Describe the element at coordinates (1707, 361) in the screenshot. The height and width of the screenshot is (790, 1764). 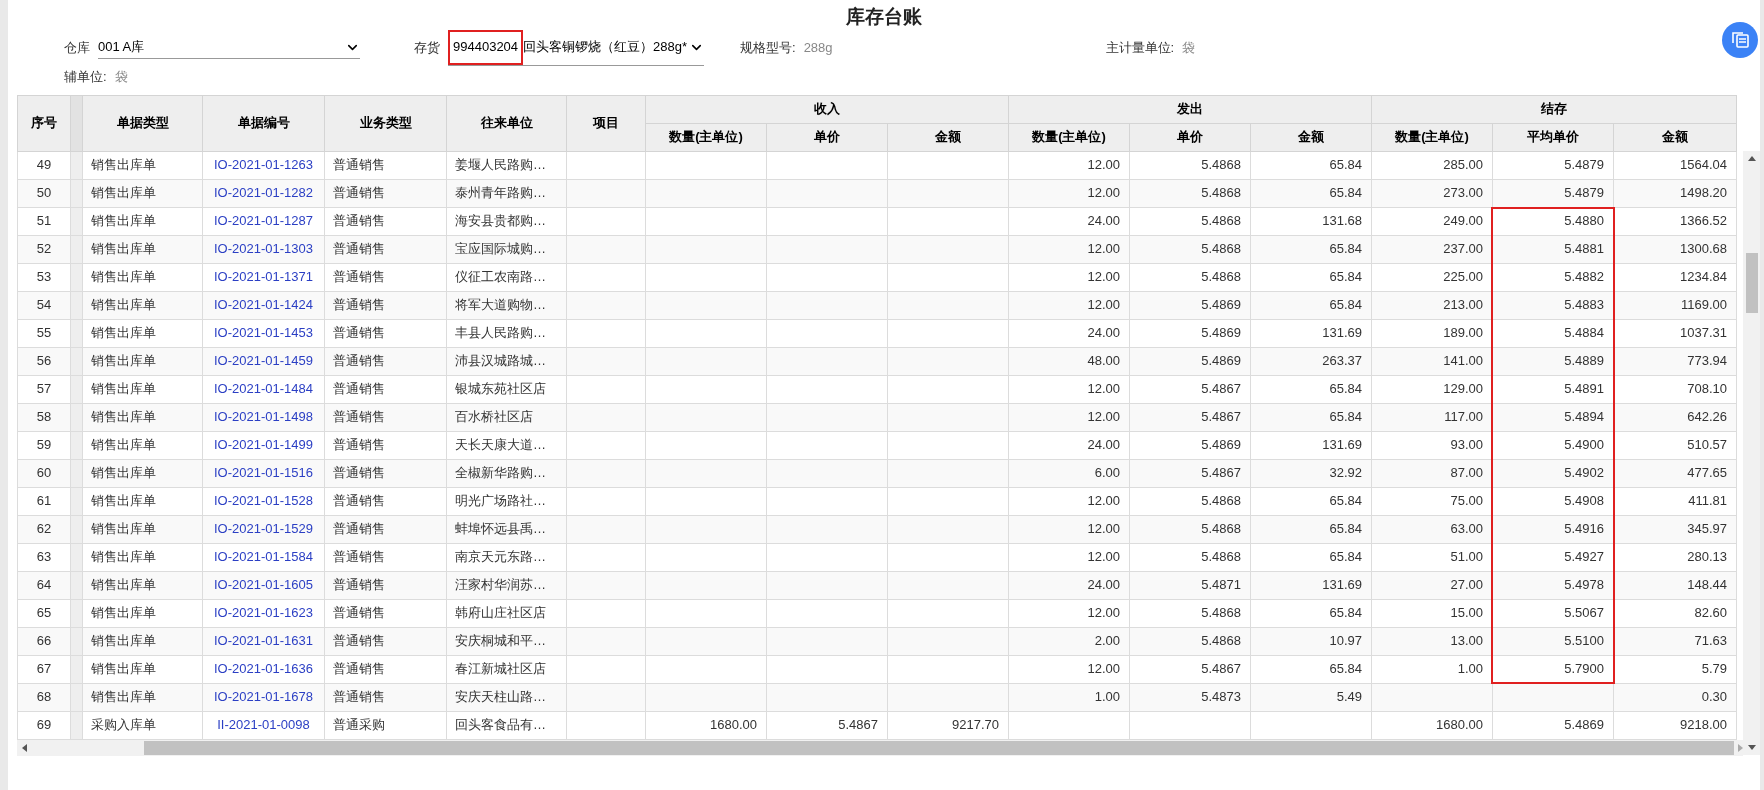
I see `number-cell: 773.94` at that location.